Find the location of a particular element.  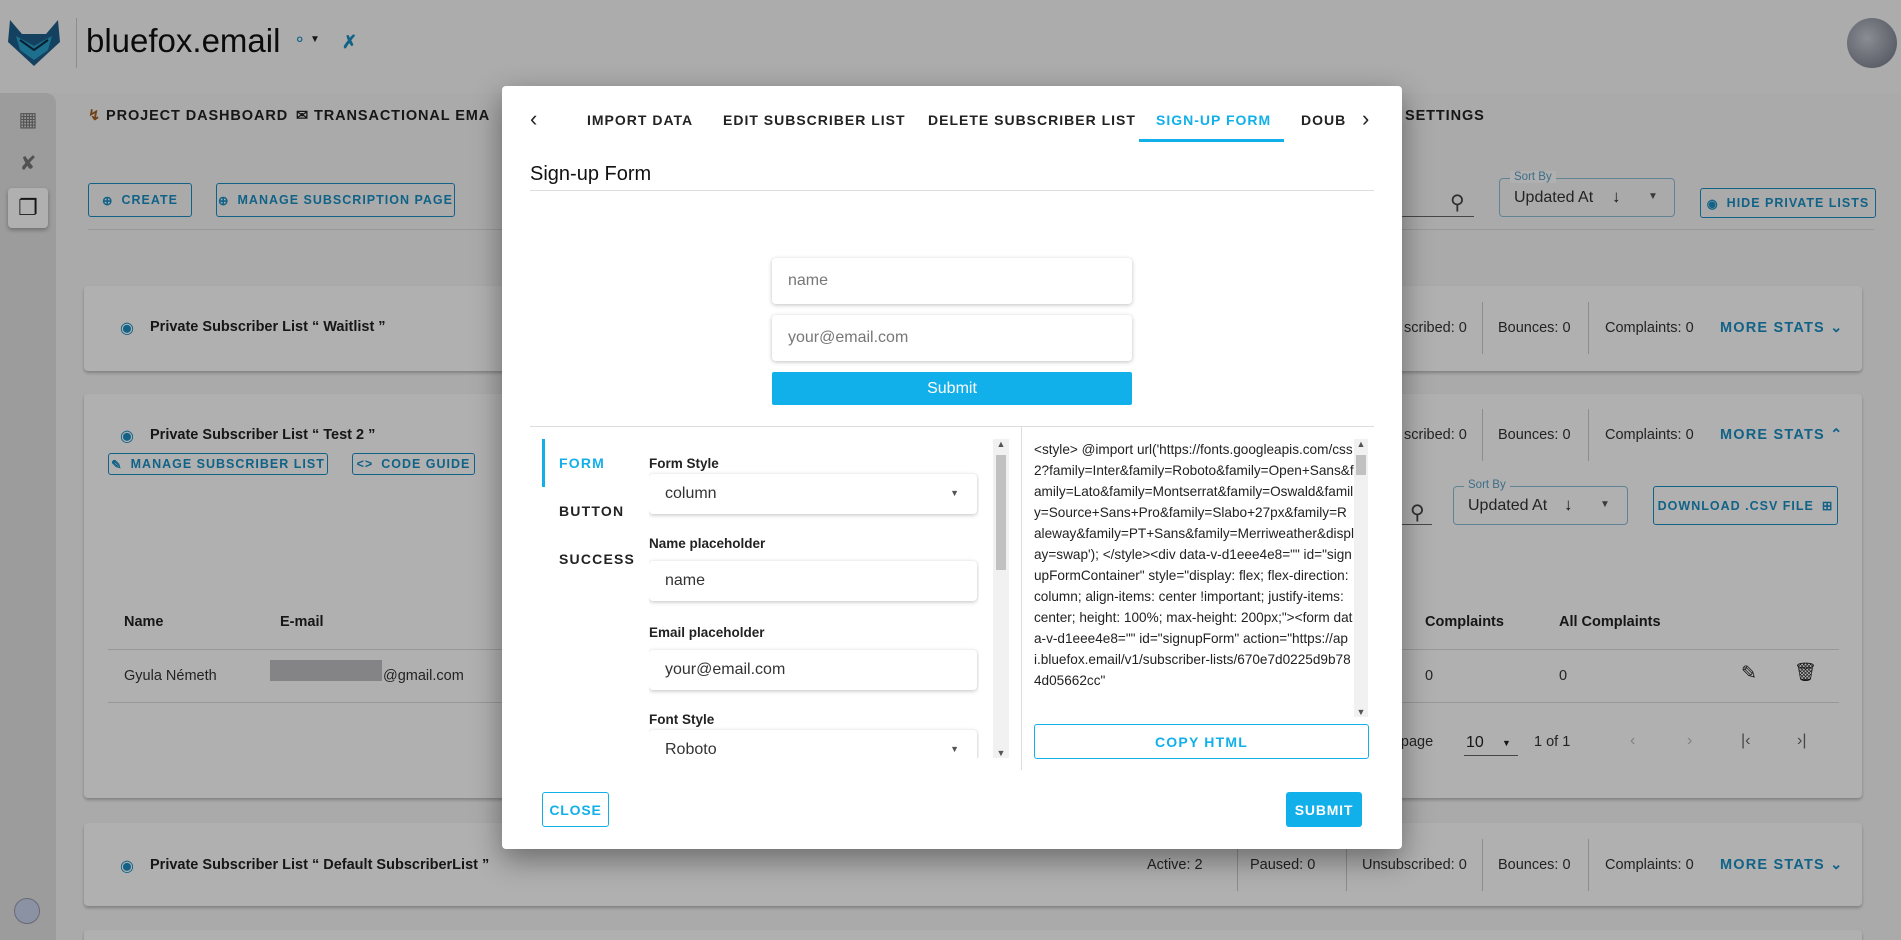

active-tab-indicator is located at coordinates (1211, 140).